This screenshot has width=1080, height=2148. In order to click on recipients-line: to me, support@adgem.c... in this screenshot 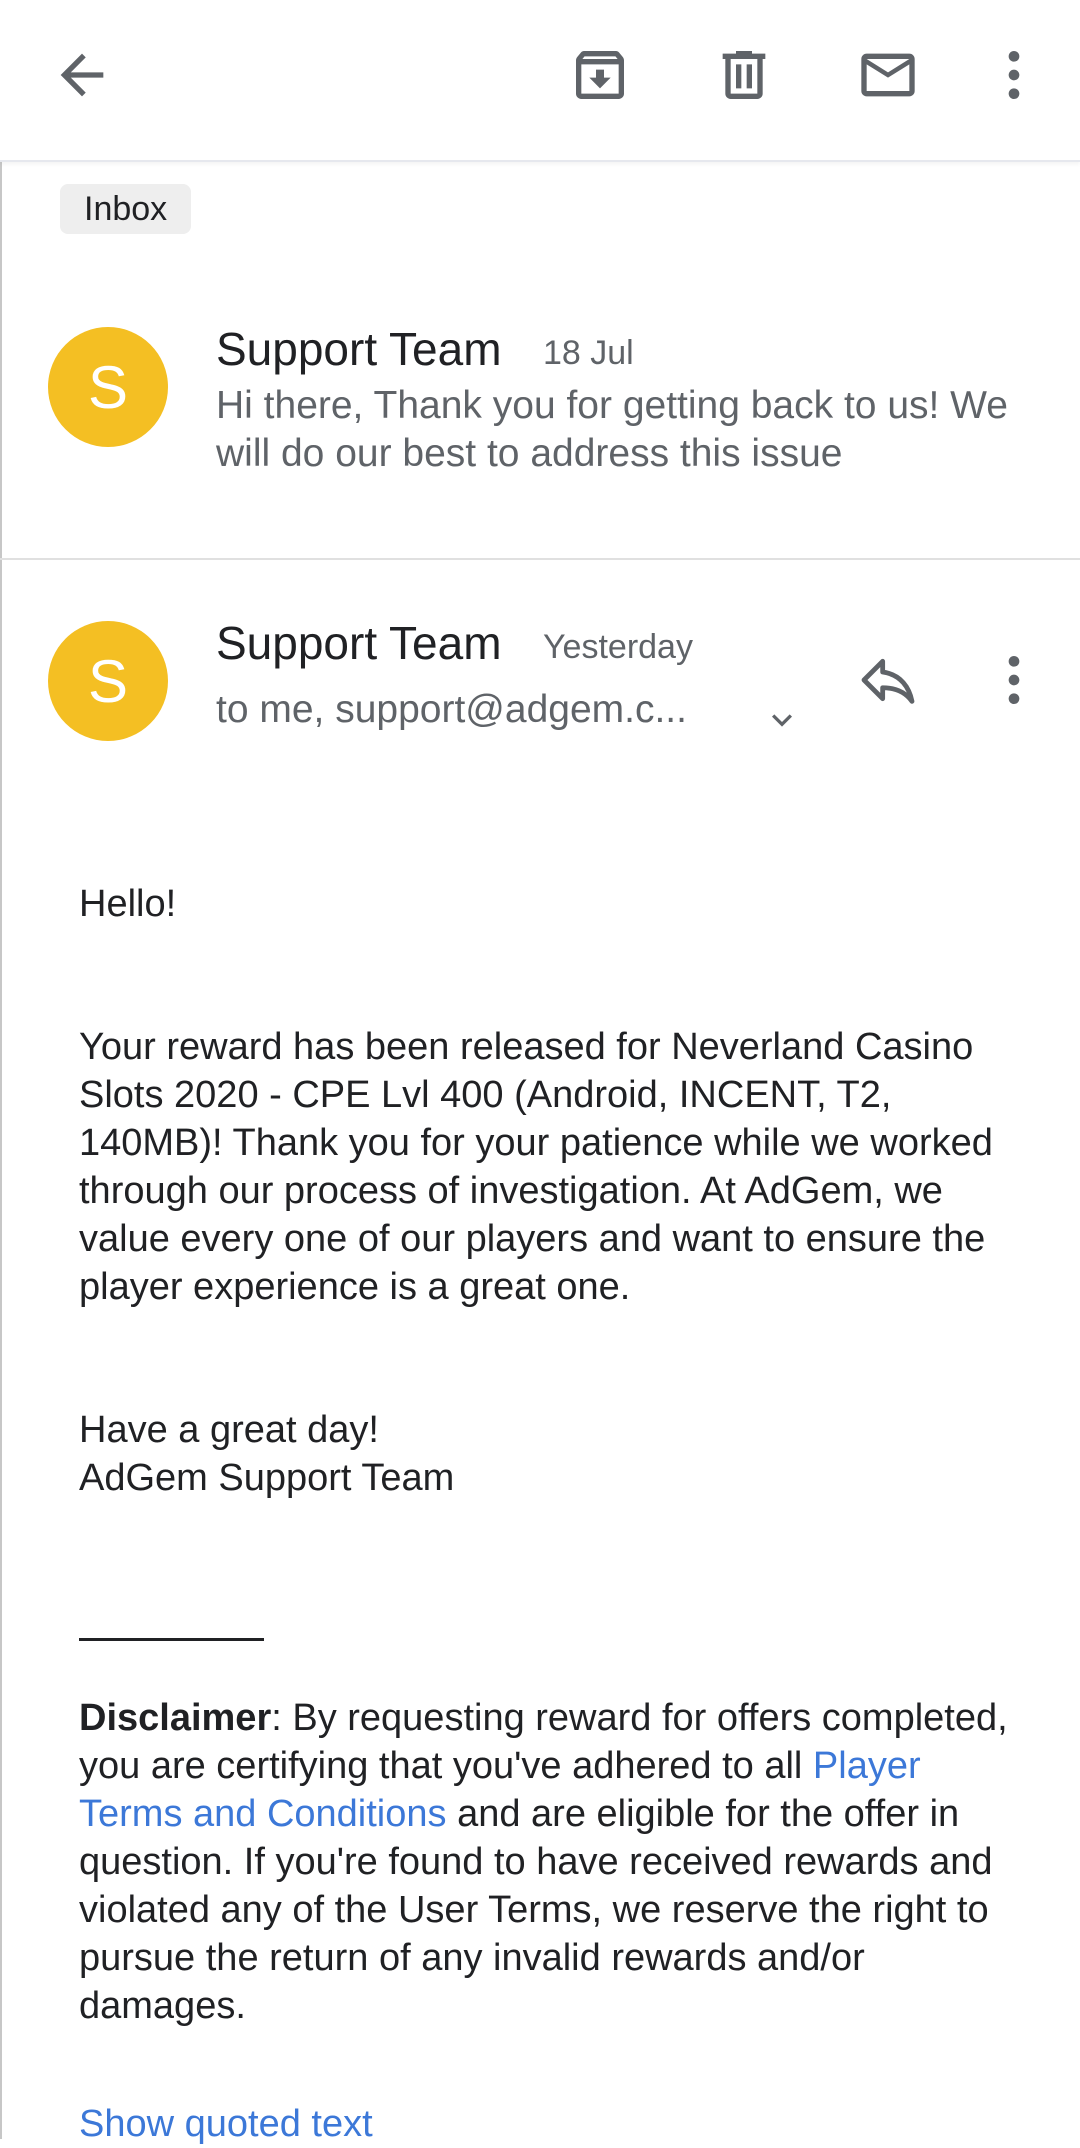, I will do `click(451, 710)`.